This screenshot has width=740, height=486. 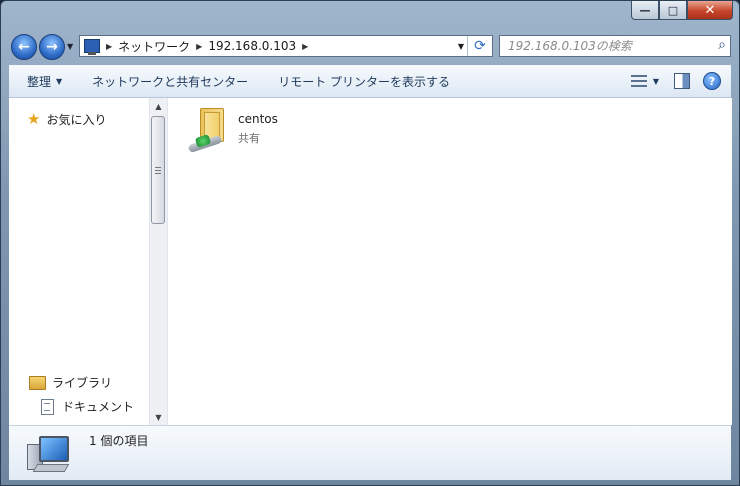 What do you see at coordinates (39, 81) in the screenshot?
I see `organize-label: 整理` at bounding box center [39, 81].